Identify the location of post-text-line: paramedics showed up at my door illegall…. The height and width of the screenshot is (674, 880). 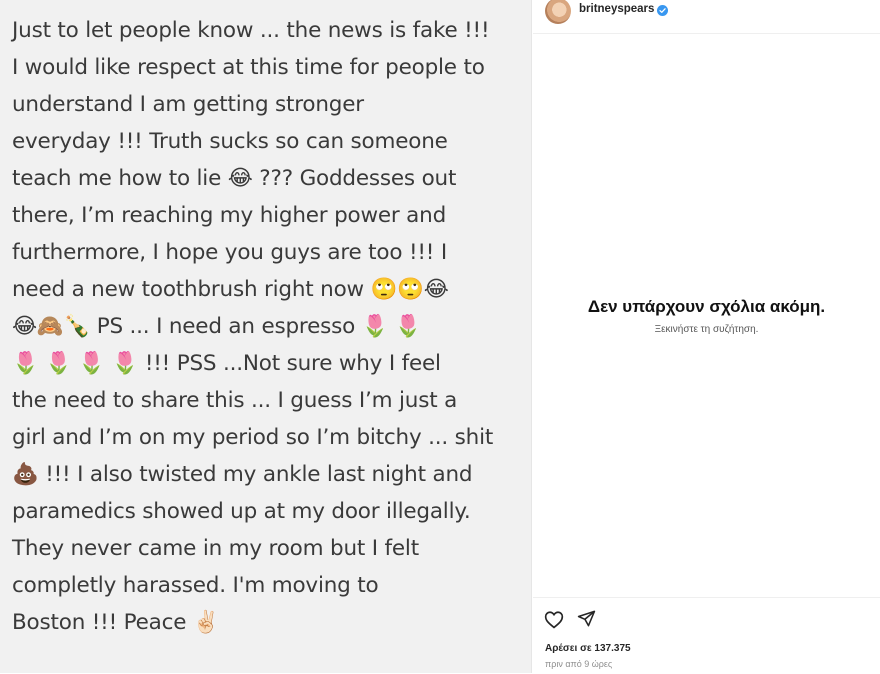
(241, 511).